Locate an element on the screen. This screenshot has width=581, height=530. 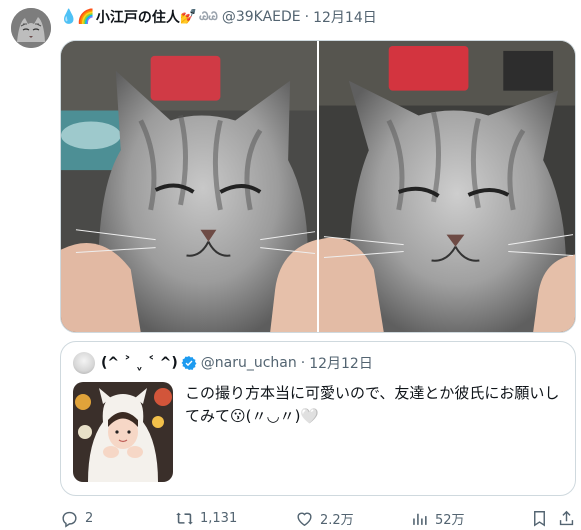
retweet-button: 1,131 is located at coordinates (206, 518).